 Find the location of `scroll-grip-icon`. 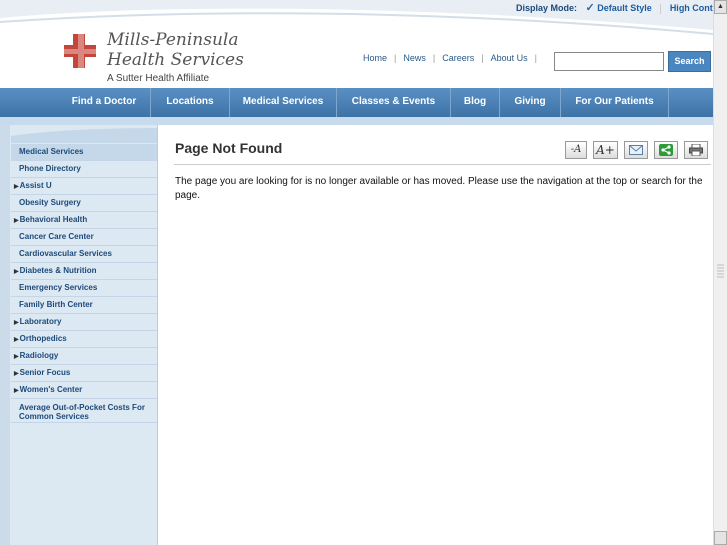

scroll-grip-icon is located at coordinates (720, 271).